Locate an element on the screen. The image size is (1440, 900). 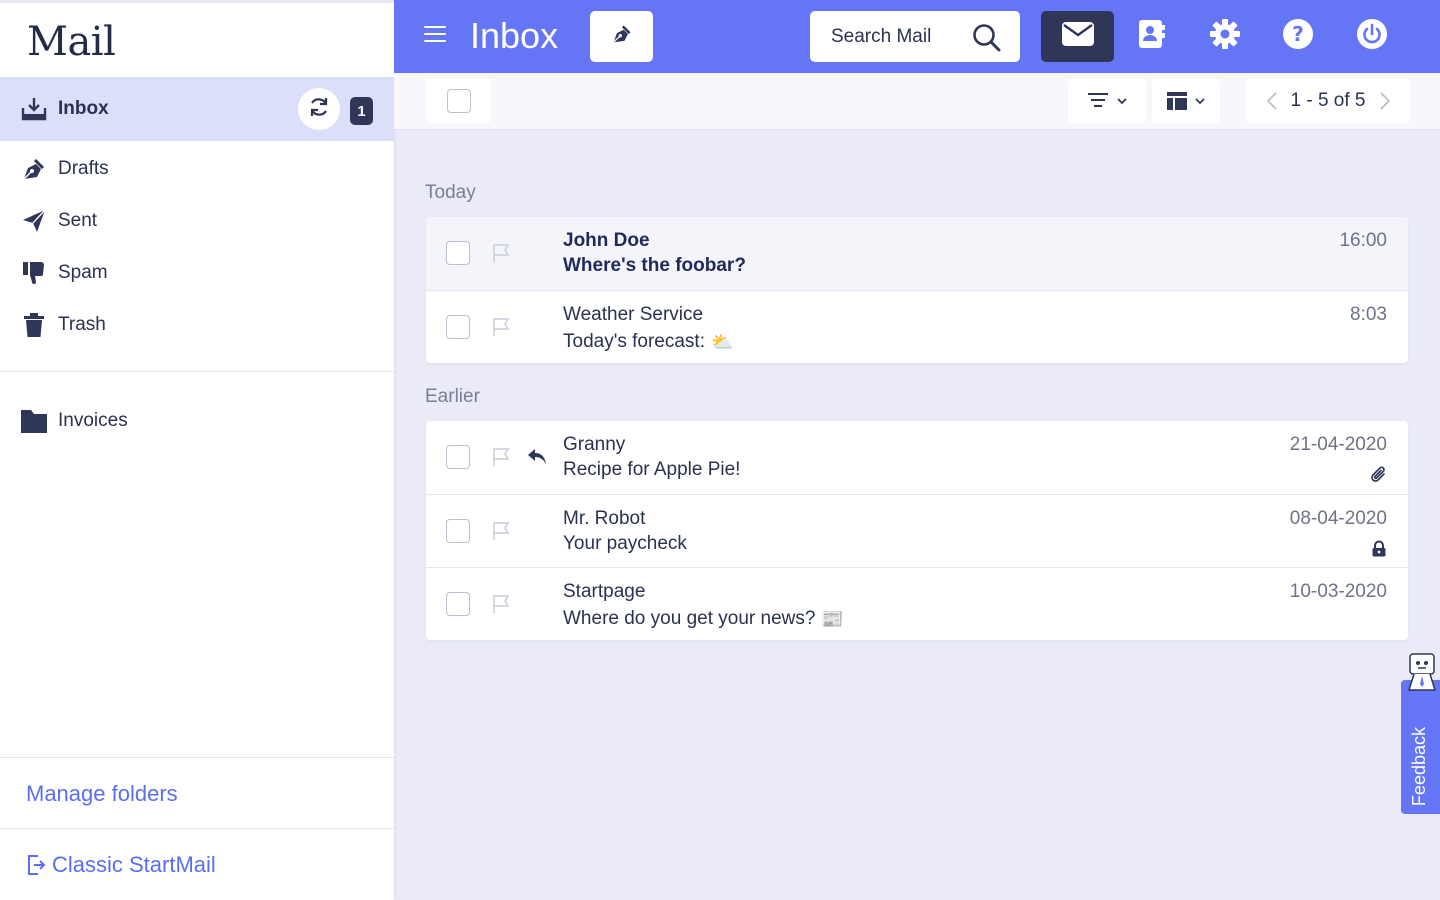
mail-app-button is located at coordinates (1077, 36).